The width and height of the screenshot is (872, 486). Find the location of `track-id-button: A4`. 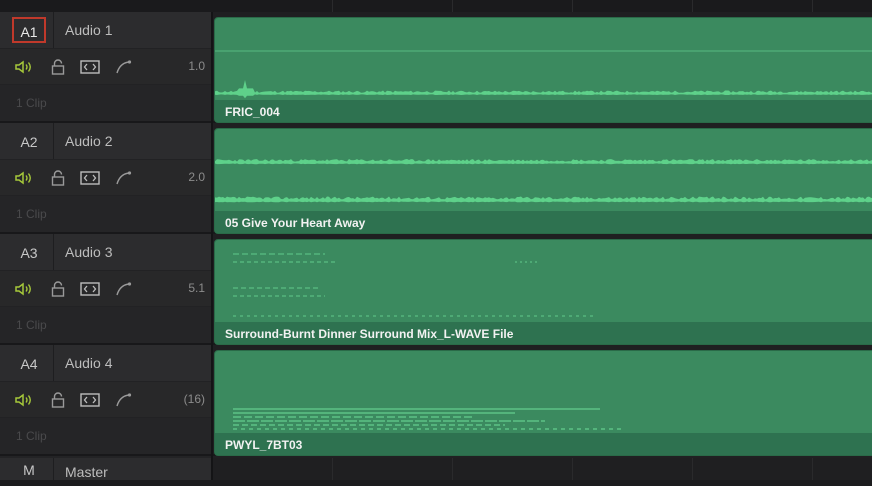

track-id-button: A4 is located at coordinates (29, 363).